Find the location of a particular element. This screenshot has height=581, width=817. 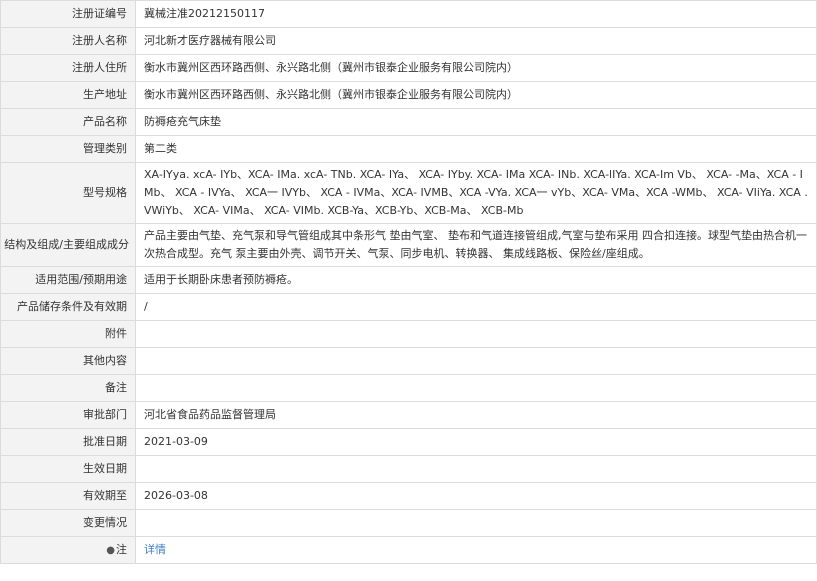

value-production-address: 衡水市冀州区西环路西侧、永兴路北侧（冀州市银泰企业服务有限公司院内） is located at coordinates (476, 95).